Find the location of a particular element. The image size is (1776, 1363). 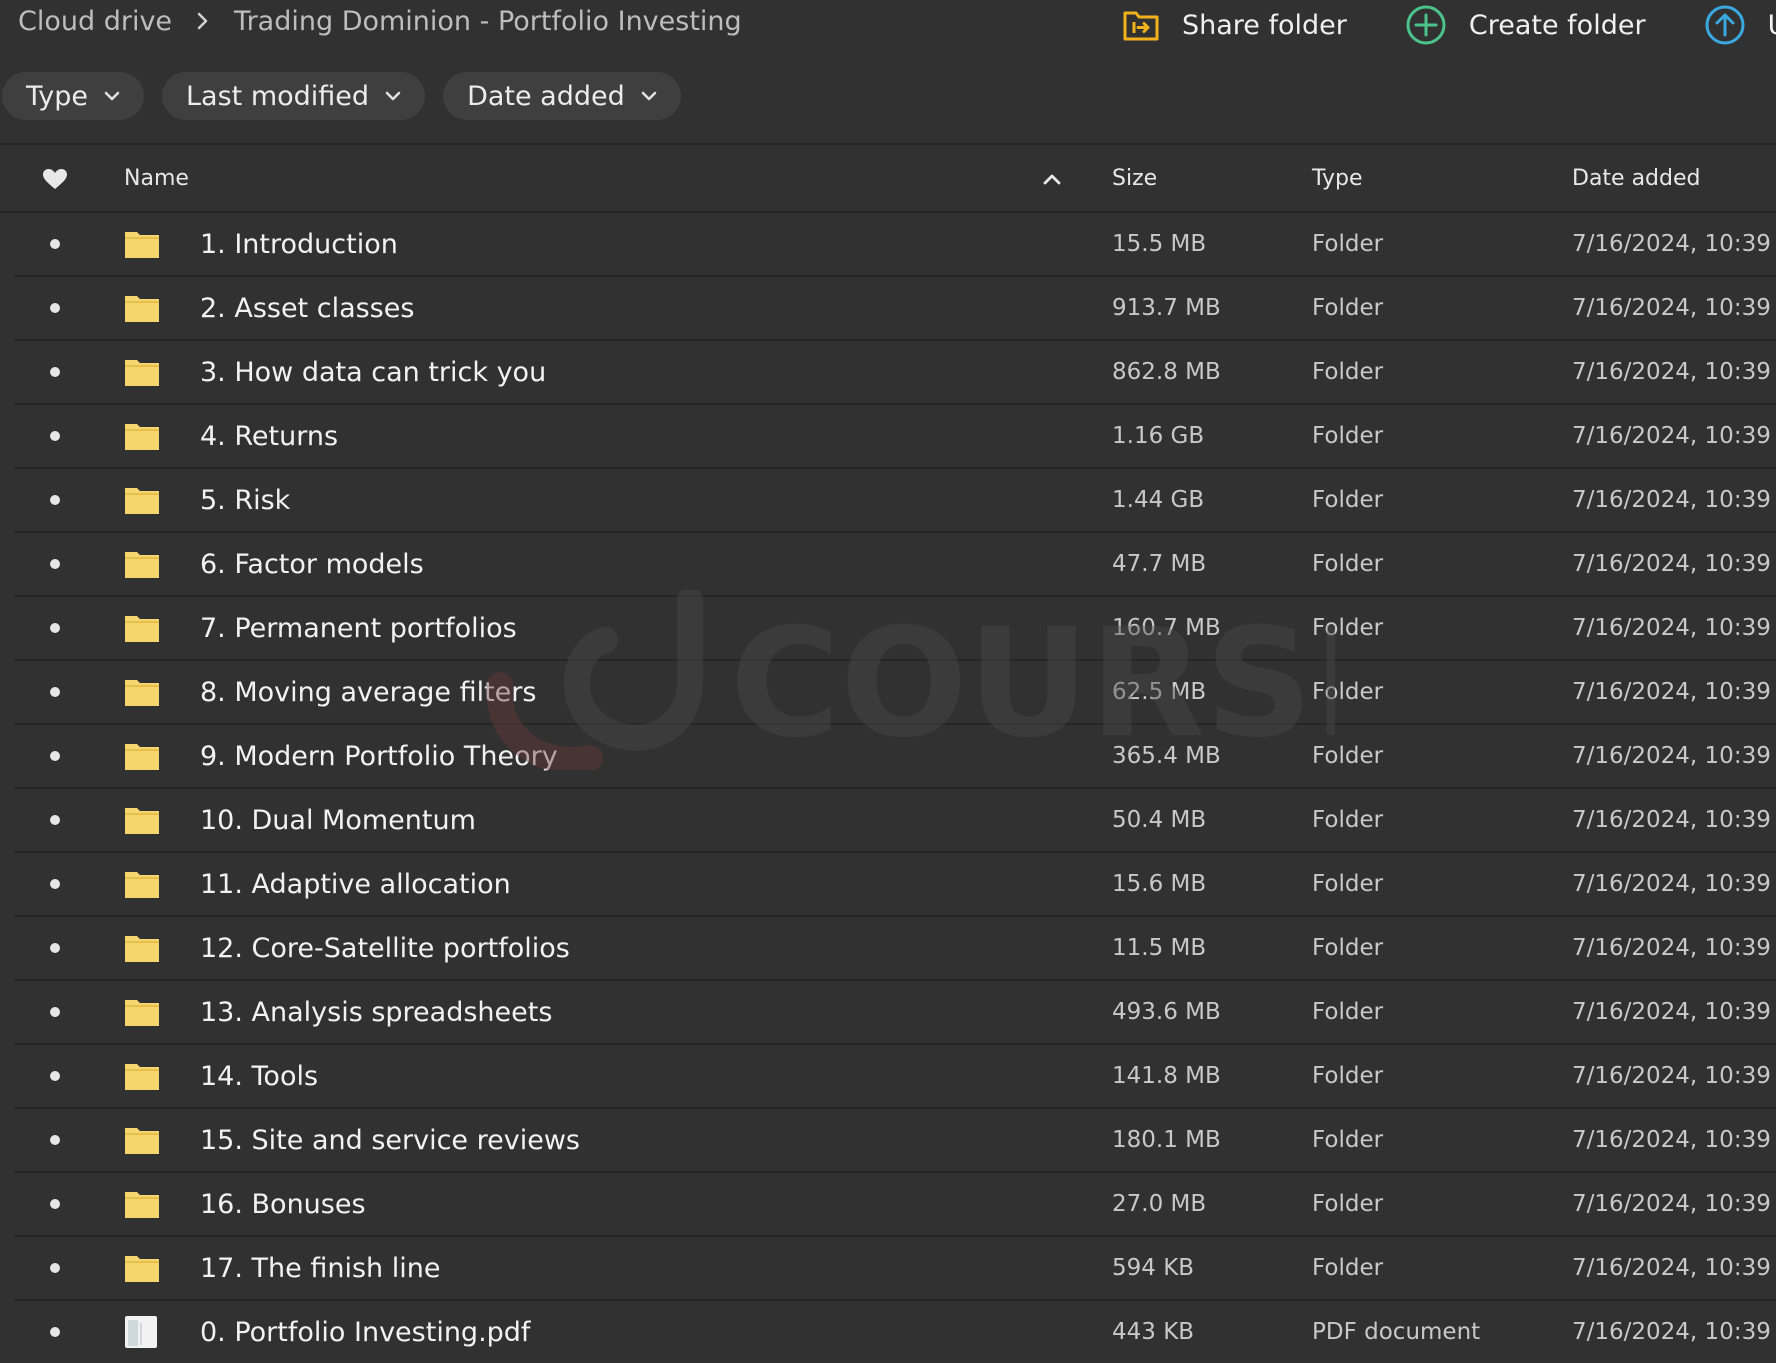

file-name: 3. How data can trick you is located at coordinates (373, 372).